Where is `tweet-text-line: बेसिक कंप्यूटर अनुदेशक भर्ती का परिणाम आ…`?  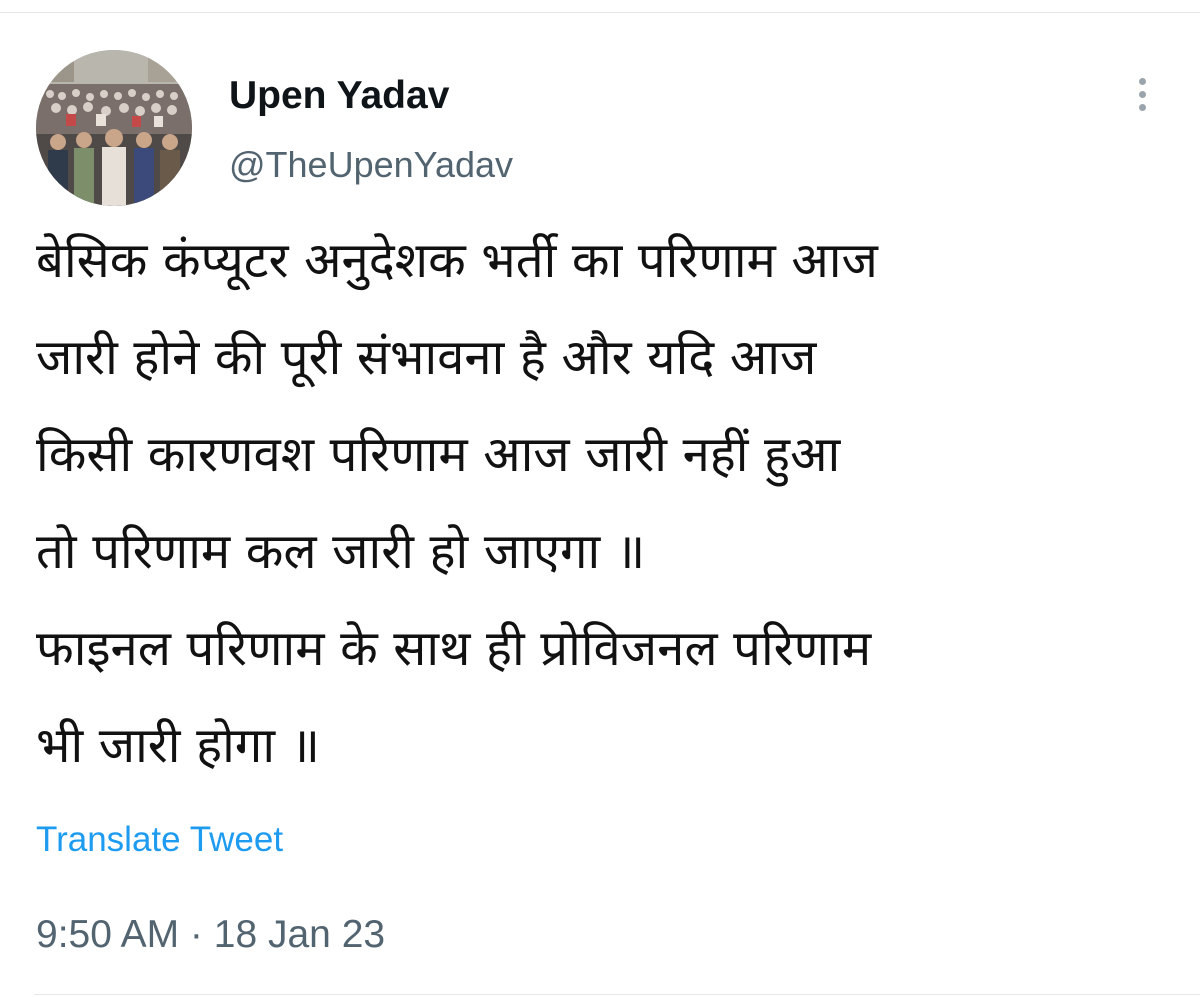
tweet-text-line: बेसिक कंप्यूटर अनुदेशक भर्ती का परिणाम आ… is located at coordinates (457, 260).